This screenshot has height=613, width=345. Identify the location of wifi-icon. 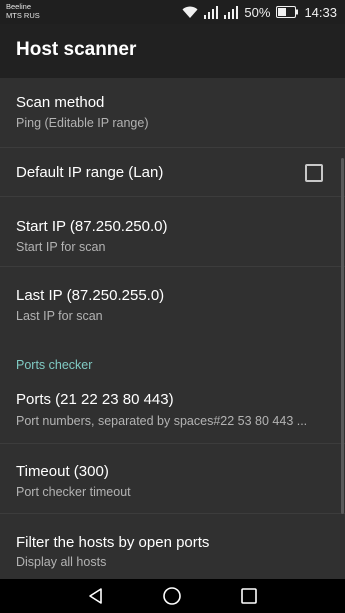
(190, 12).